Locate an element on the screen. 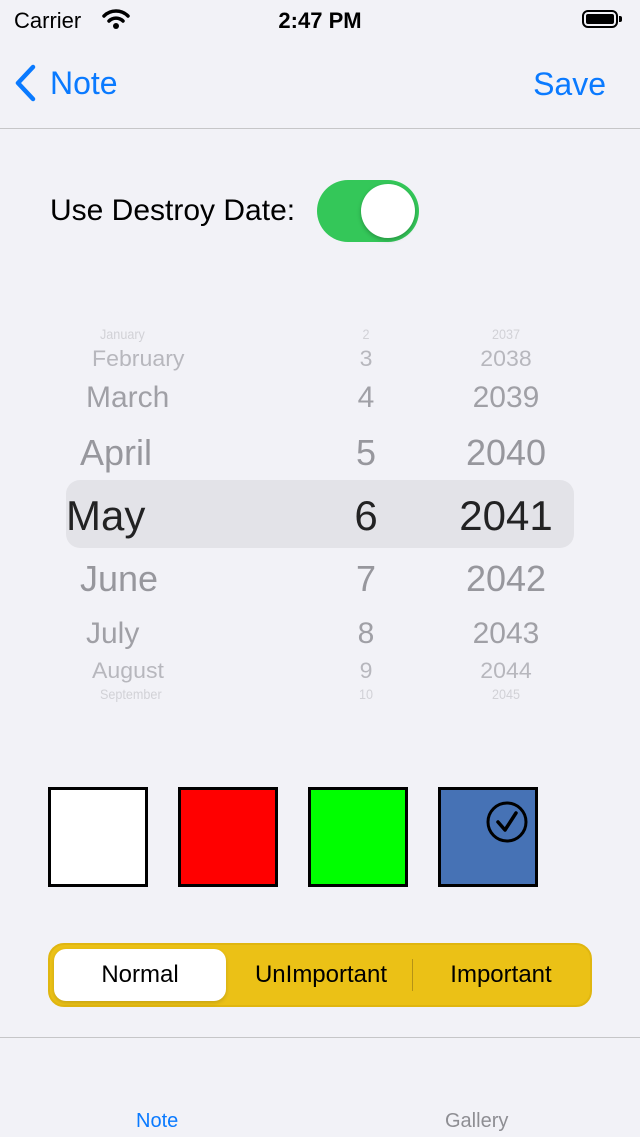 The width and height of the screenshot is (640, 1137). picker-month-item: July is located at coordinates (112, 634).